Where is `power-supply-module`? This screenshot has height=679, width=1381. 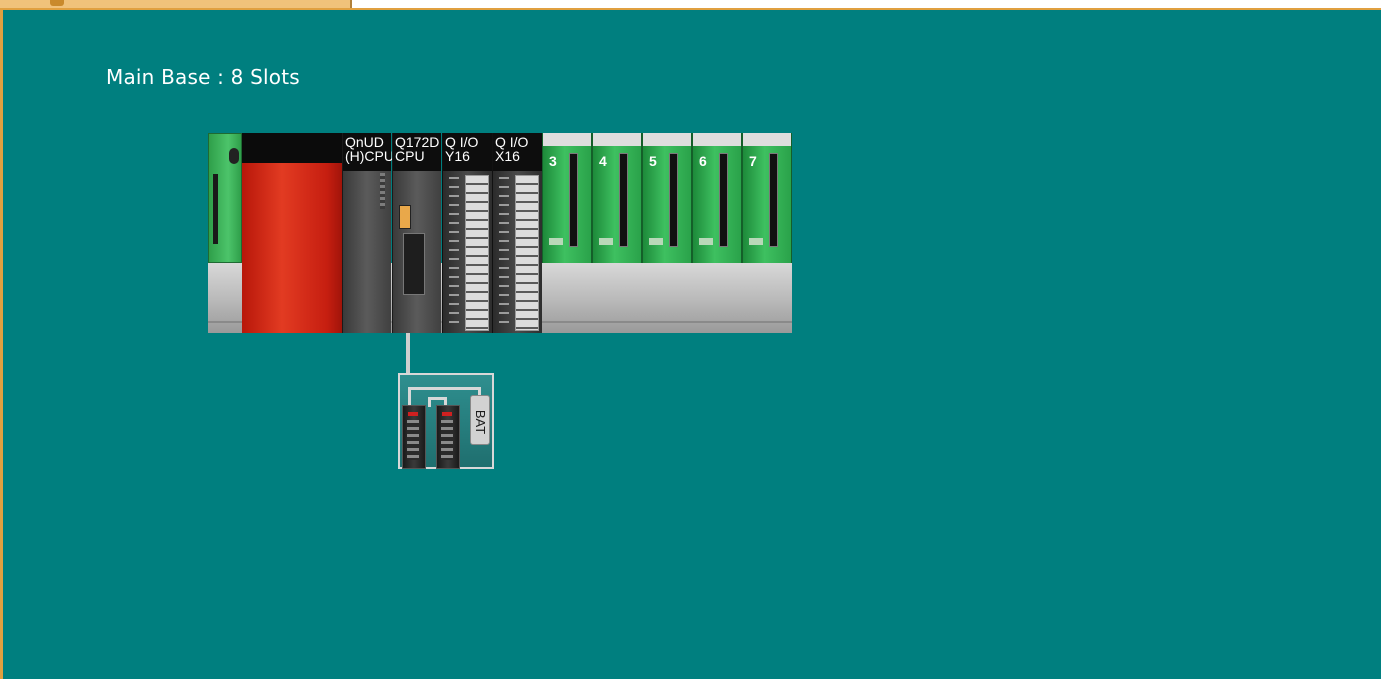
power-supply-module is located at coordinates (292, 233).